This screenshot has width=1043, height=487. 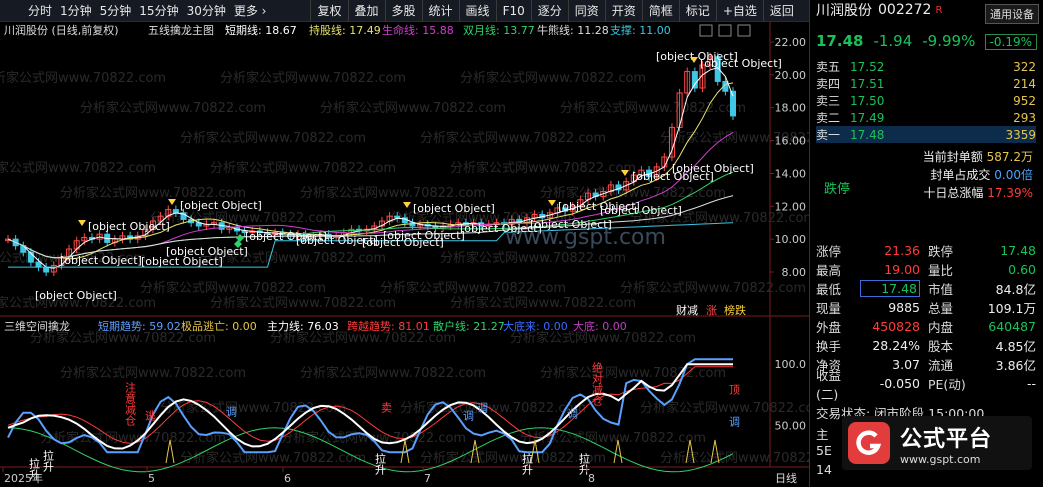 I want to click on stat-key: 涨停, so click(x=829, y=251).